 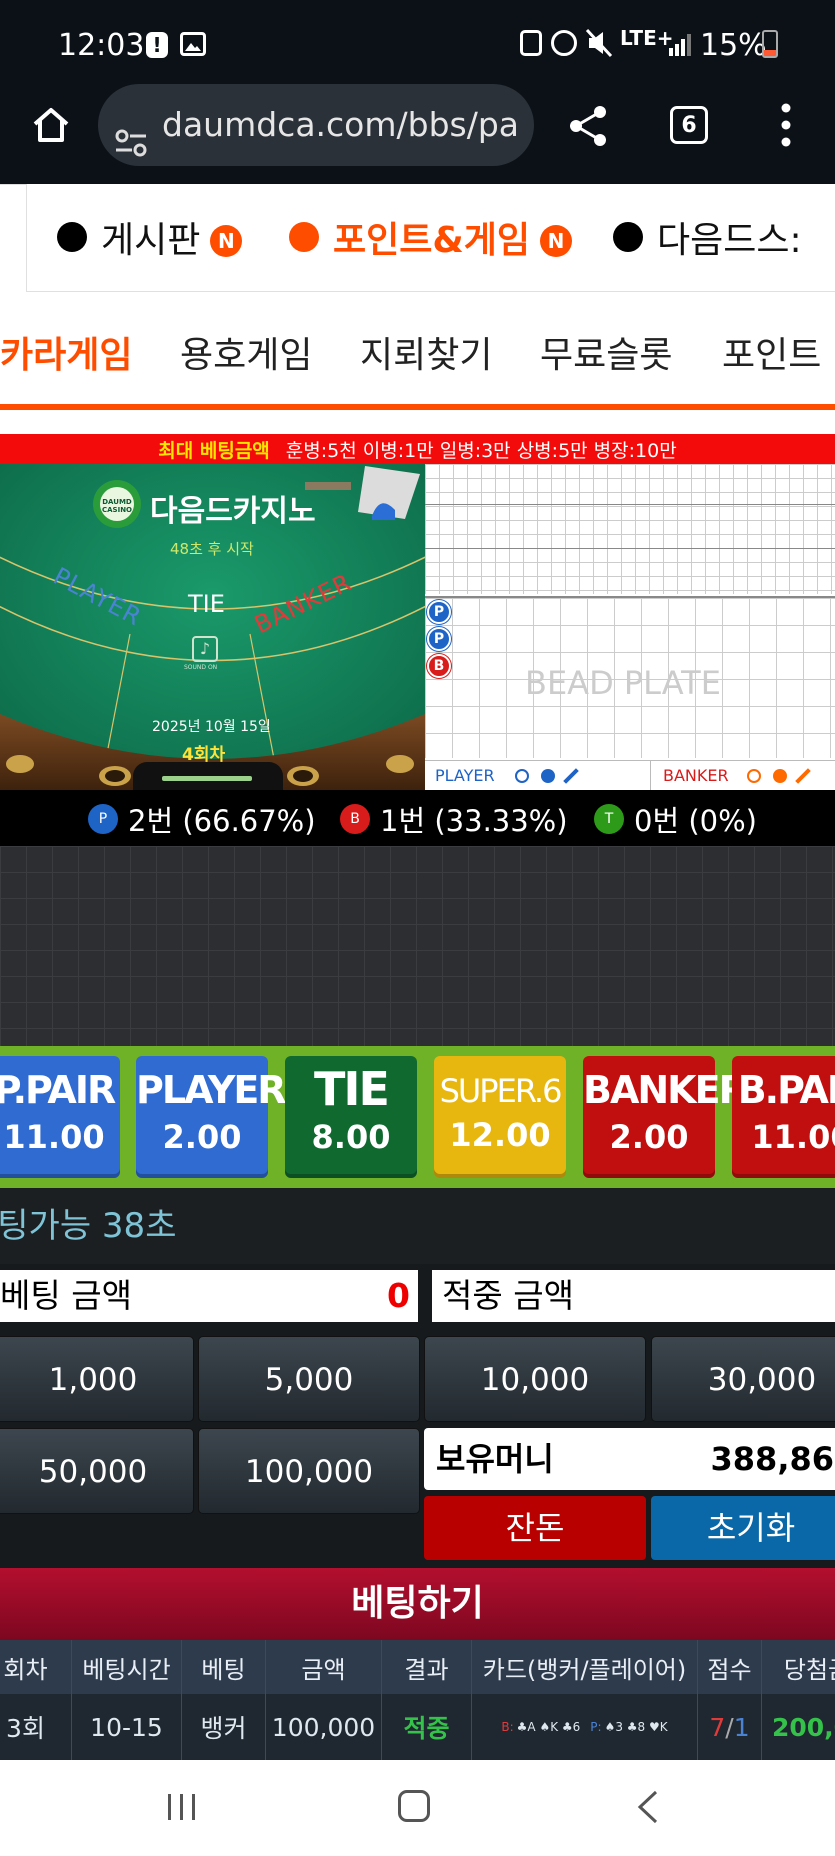 What do you see at coordinates (209, 1296) in the screenshot?
I see `bet-amount-field: 베팅 금액 0` at bounding box center [209, 1296].